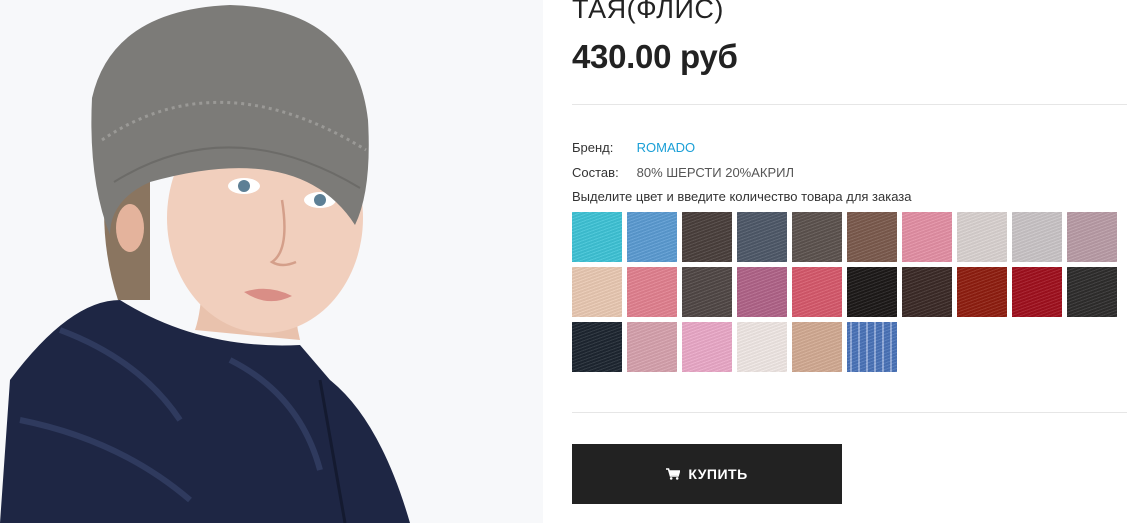 The height and width of the screenshot is (523, 1139). I want to click on brand-row: Бренд: ROMADO, so click(633, 147).